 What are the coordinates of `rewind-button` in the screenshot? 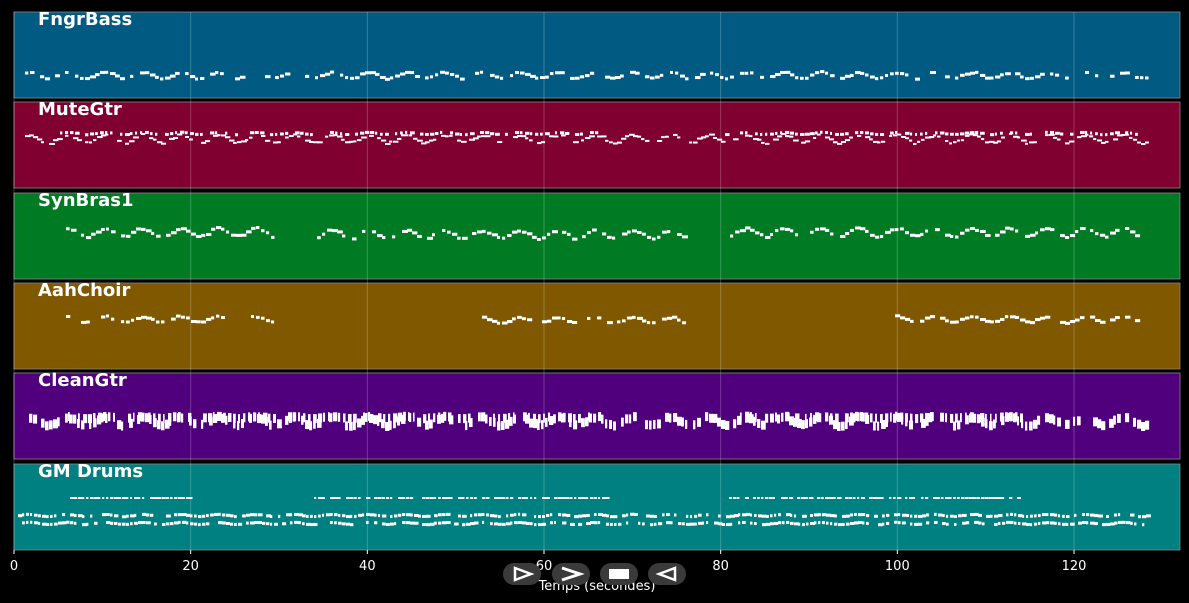 It's located at (667, 574).